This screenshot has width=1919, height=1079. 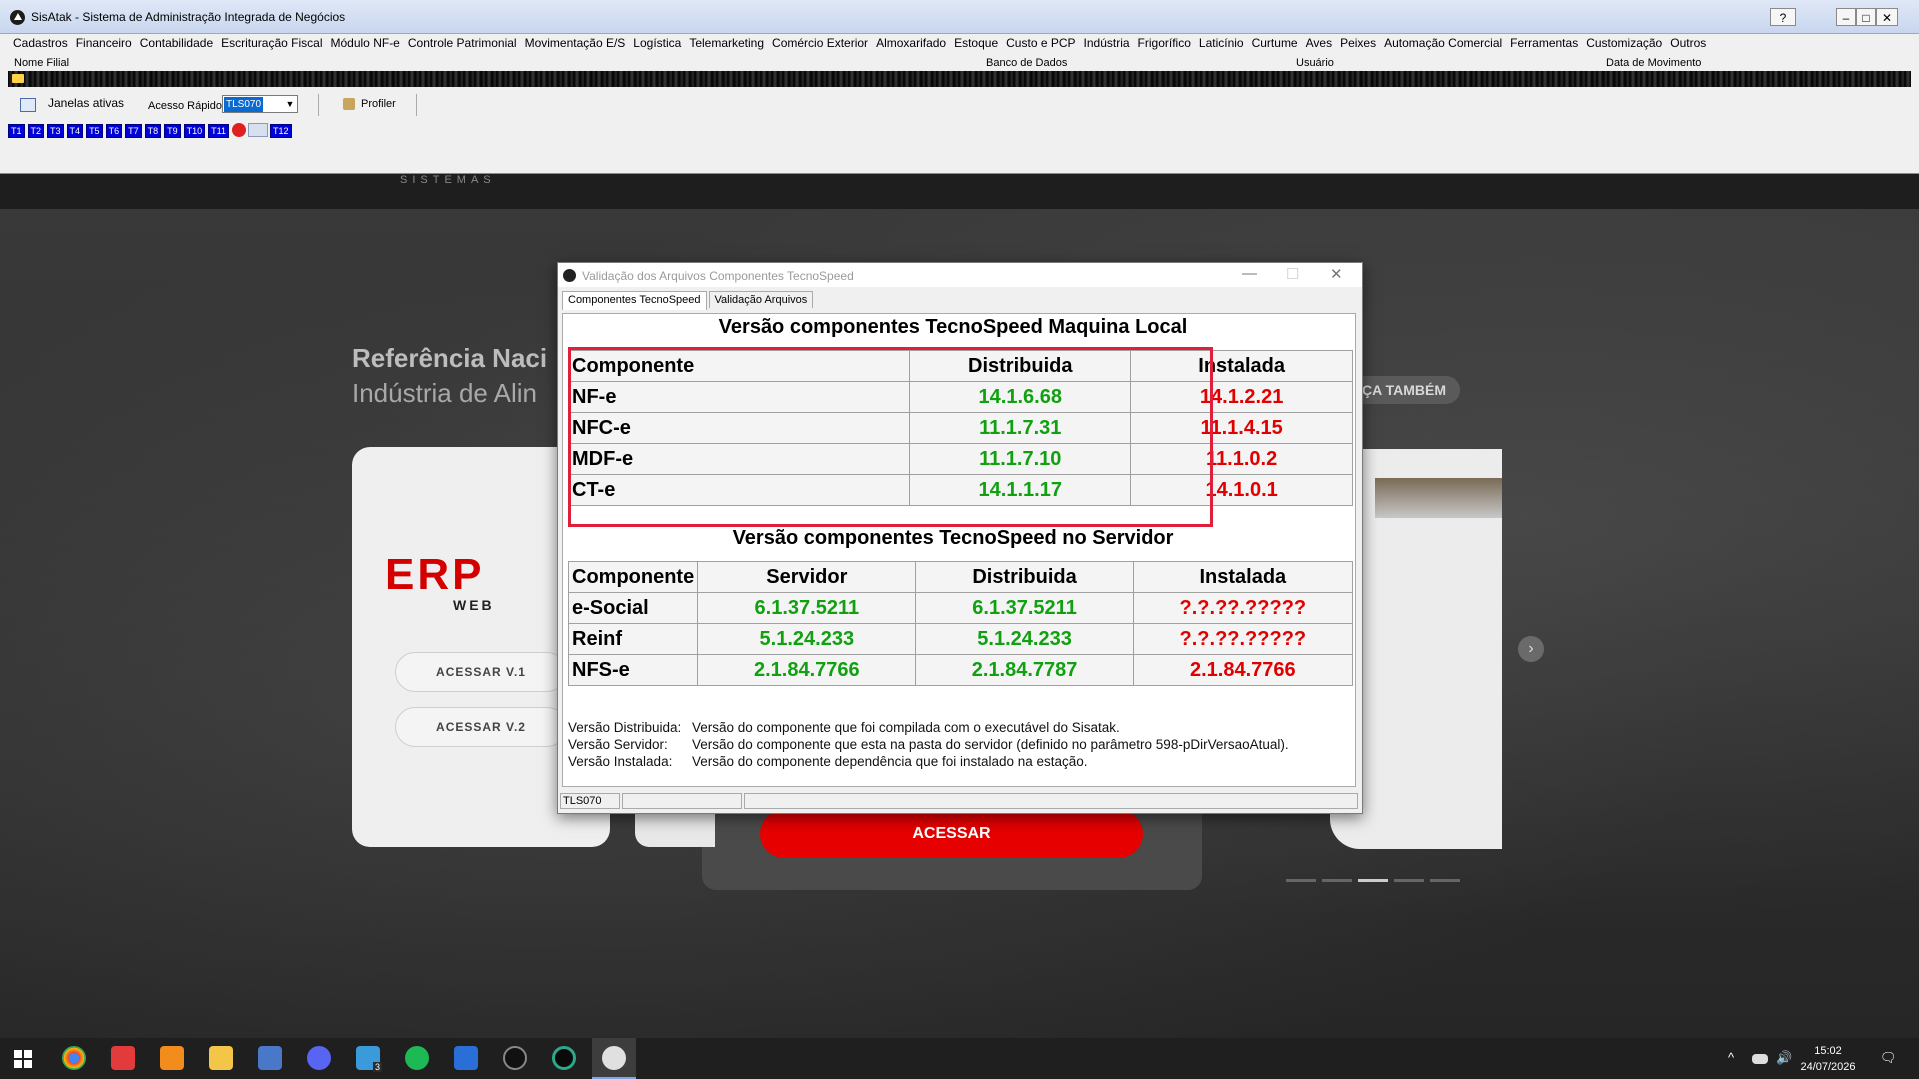 I want to click on menu-item: Movimentação E/S, so click(x=575, y=43).